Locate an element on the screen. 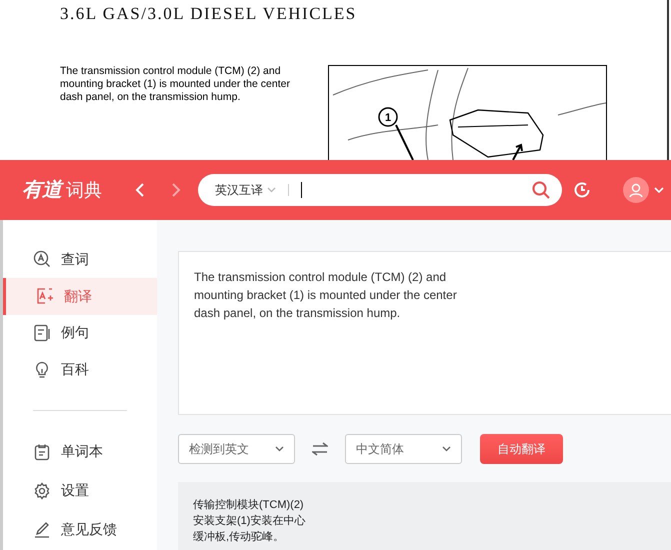 This screenshot has height=550, width=671. chevron-right-icon is located at coordinates (176, 190).